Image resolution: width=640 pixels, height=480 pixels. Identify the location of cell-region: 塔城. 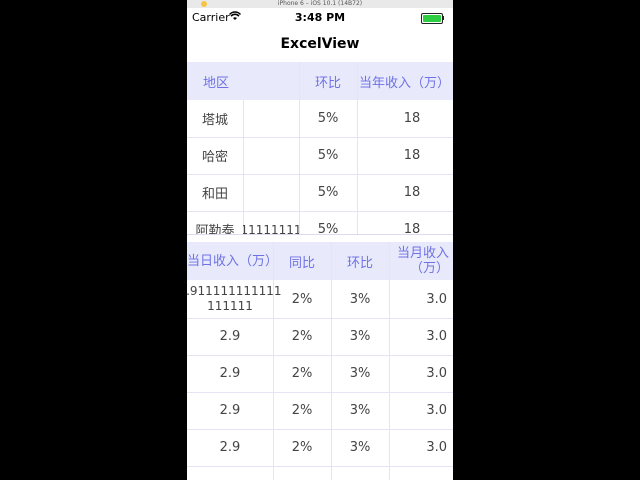
(214, 120).